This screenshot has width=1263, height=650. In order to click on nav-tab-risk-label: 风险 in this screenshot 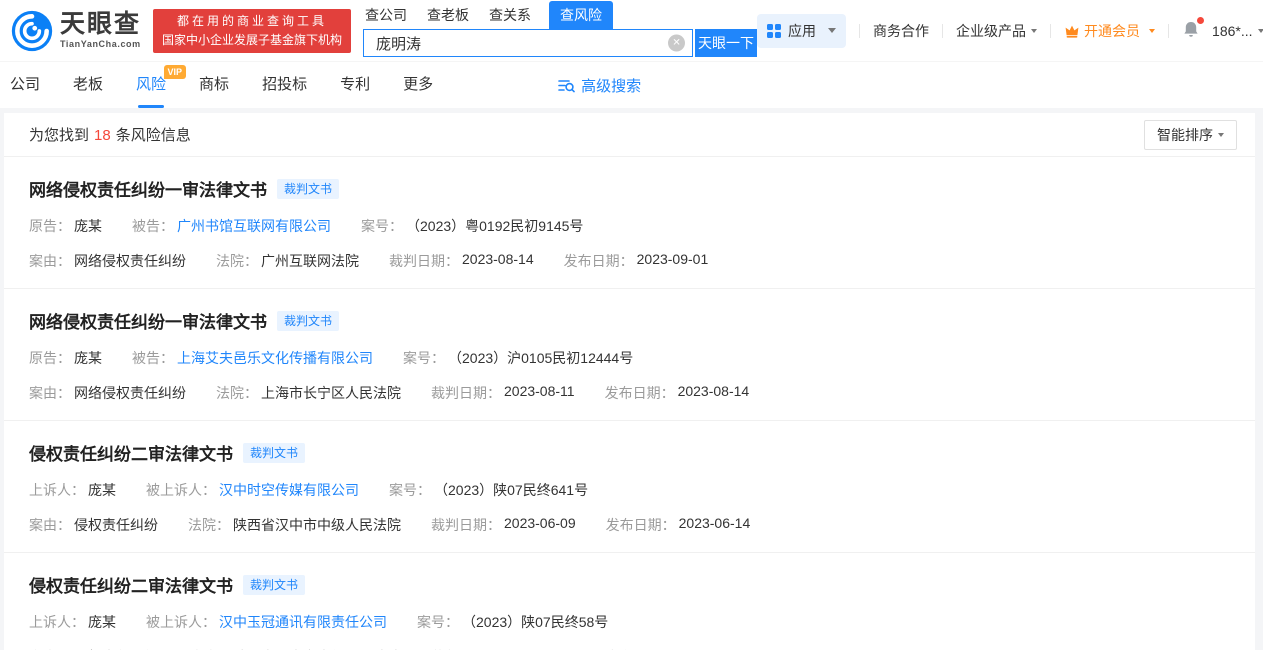, I will do `click(151, 84)`.